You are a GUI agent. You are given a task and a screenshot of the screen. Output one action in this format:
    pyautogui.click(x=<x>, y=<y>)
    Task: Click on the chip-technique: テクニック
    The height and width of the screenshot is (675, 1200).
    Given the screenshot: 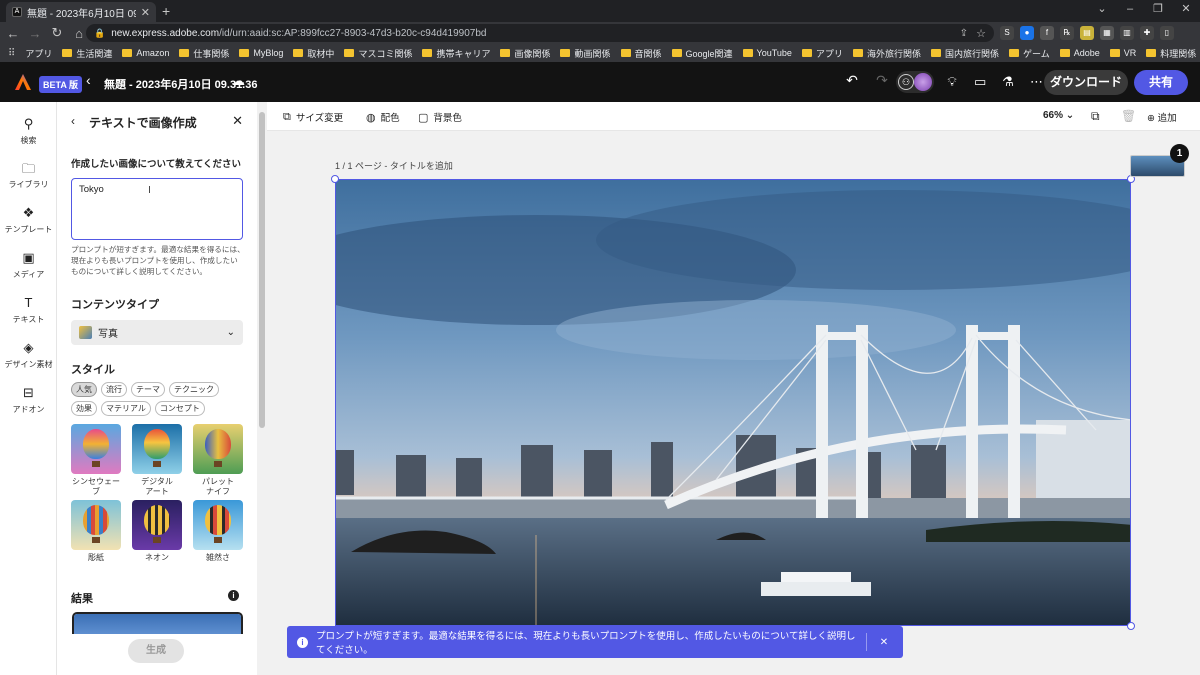 What is the action you would take?
    pyautogui.click(x=194, y=389)
    